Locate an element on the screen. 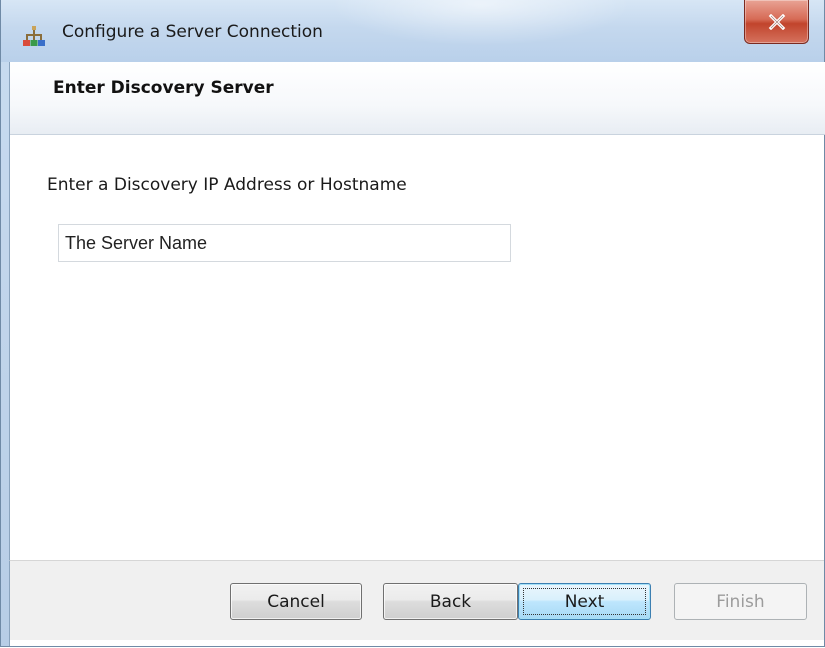  cancel-button-label: Cancel is located at coordinates (296, 601).